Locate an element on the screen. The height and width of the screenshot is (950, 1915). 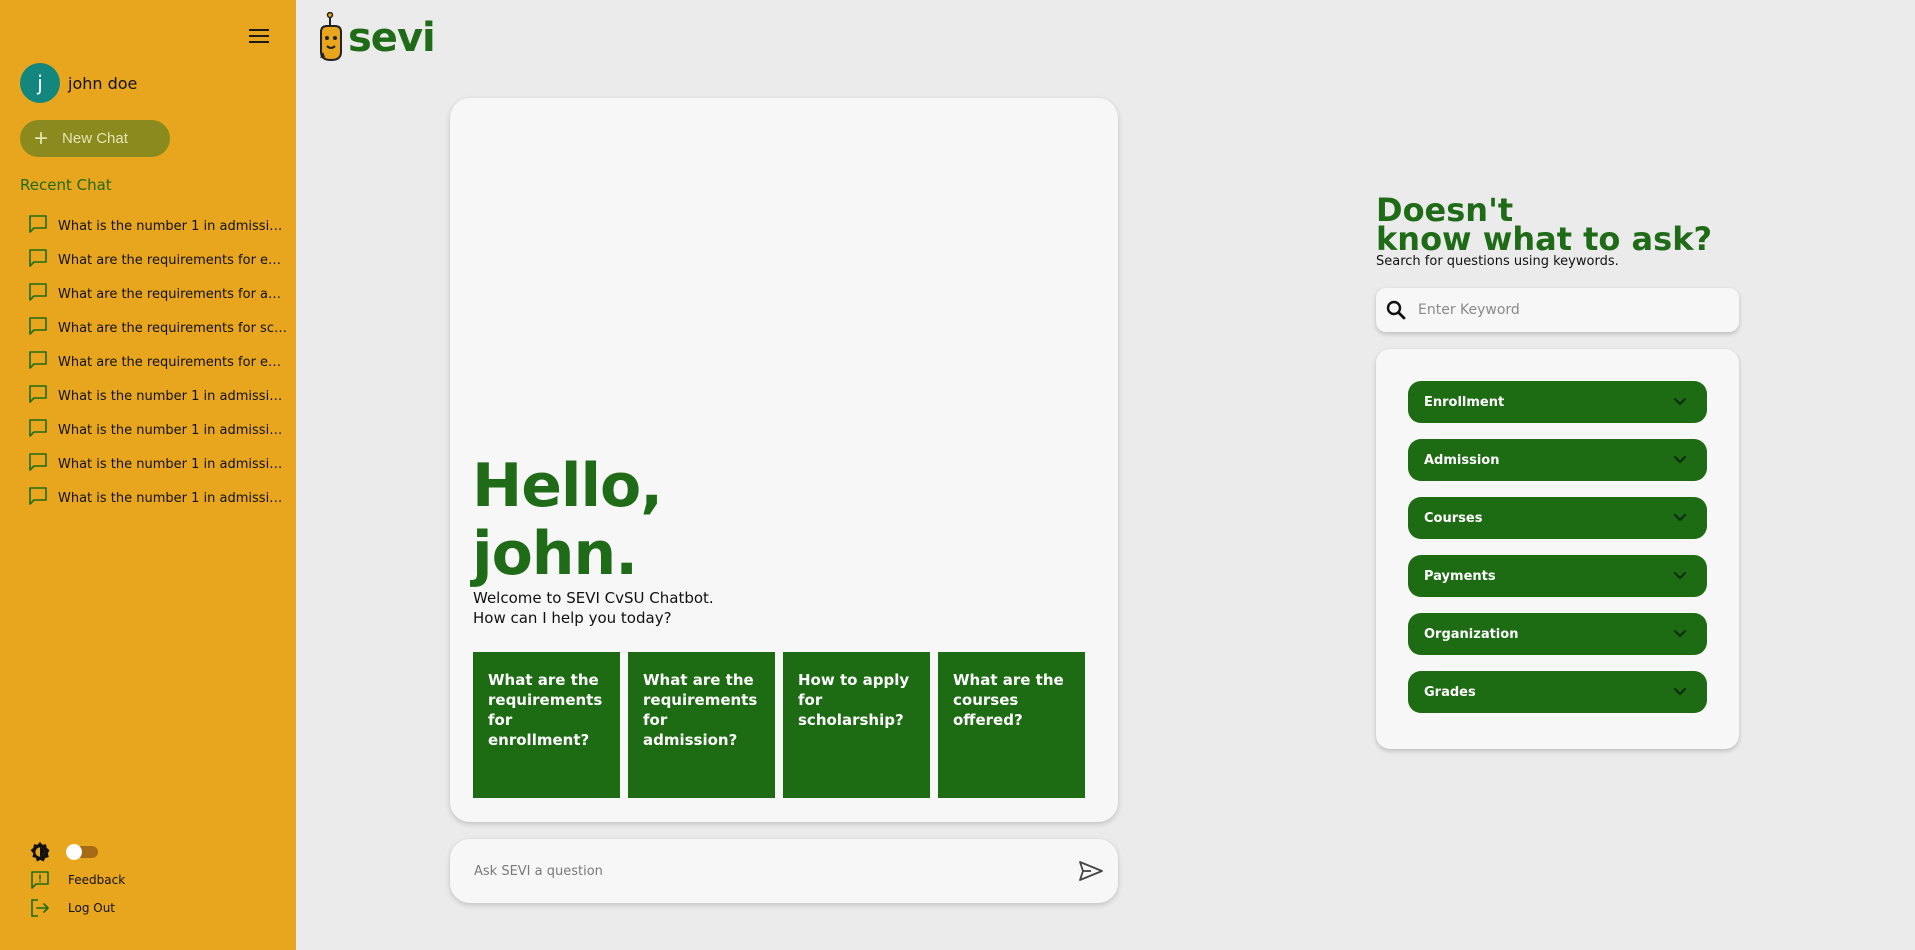
menu-icon is located at coordinates (259, 35).